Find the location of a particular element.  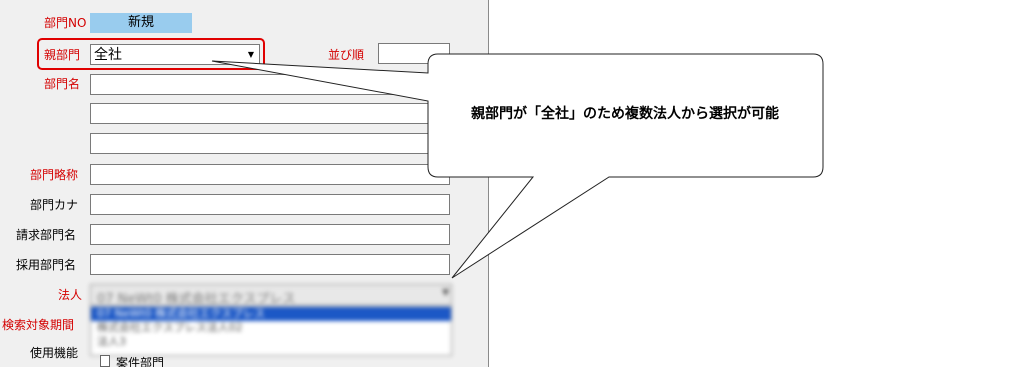

callout-text: 親部門が「全社」のため複数法人から選択が可能 is located at coordinates (625, 114).